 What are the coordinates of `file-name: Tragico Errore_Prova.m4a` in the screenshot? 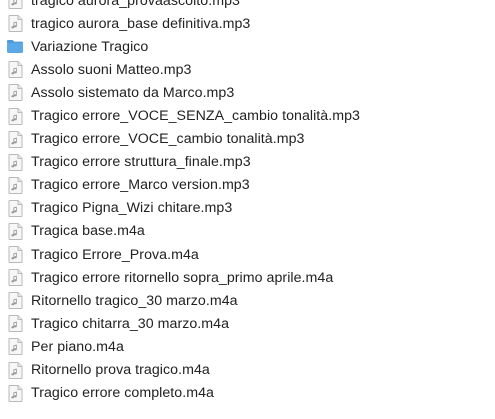 It's located at (115, 254).